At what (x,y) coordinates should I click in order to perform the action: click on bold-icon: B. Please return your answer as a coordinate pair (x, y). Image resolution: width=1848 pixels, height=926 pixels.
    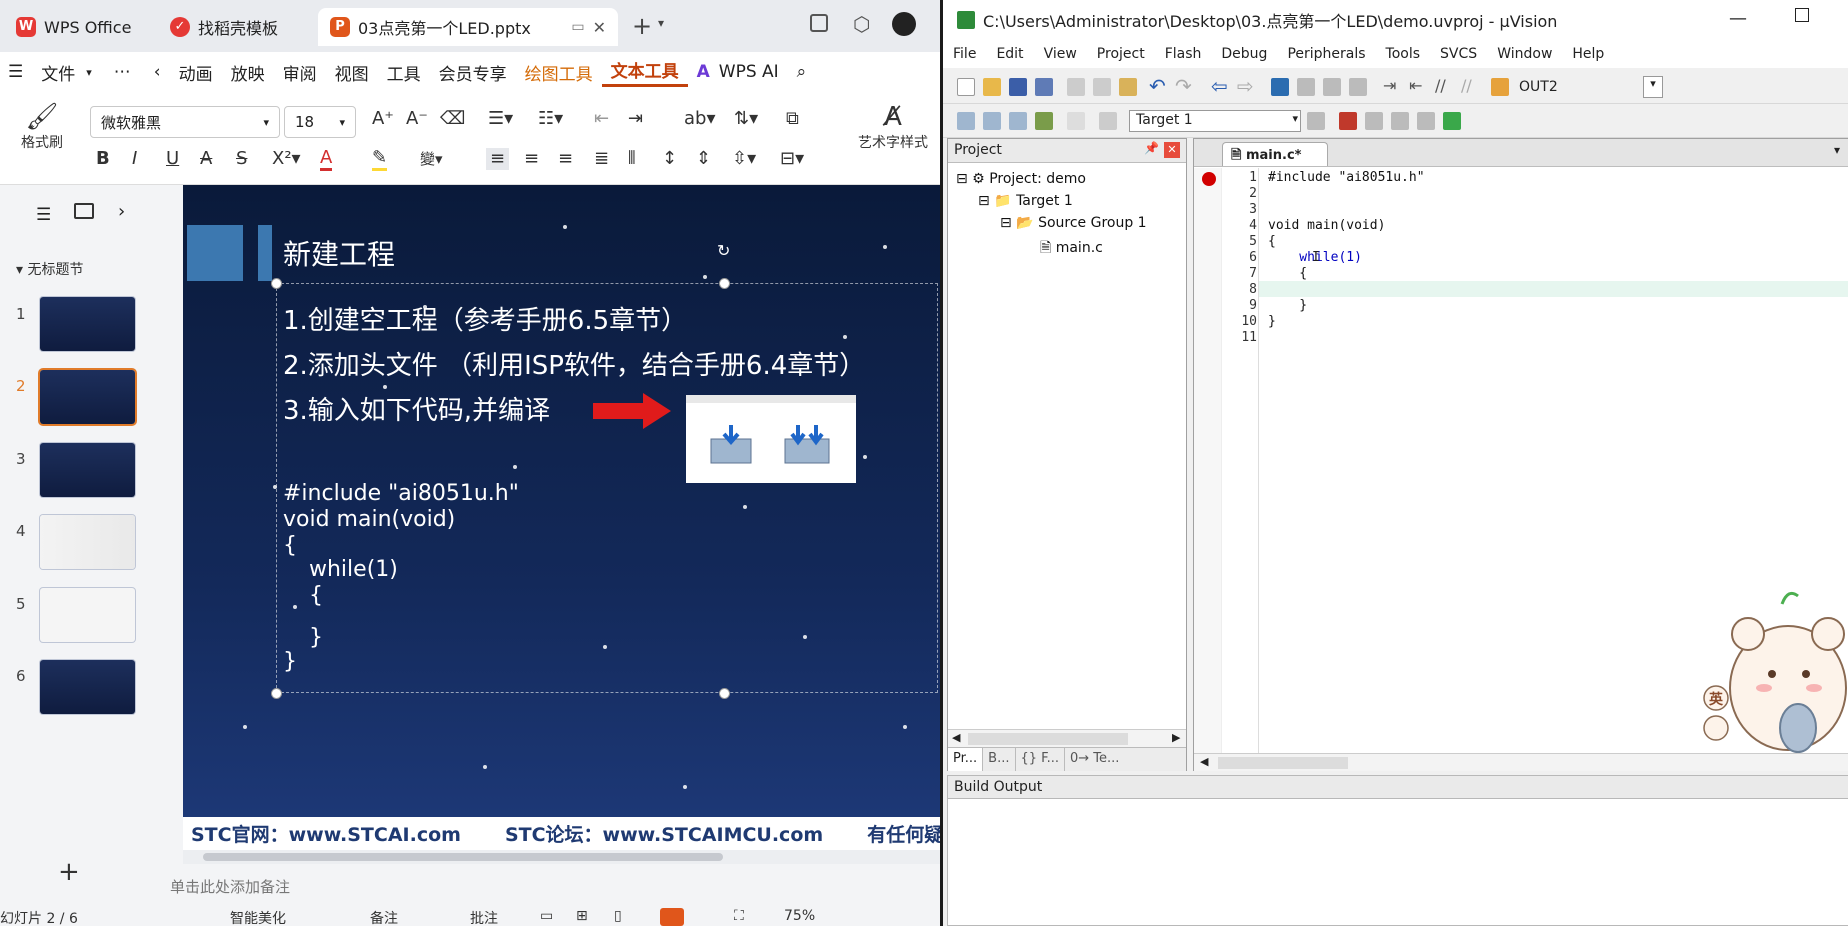
    Looking at the image, I should click on (103, 159).